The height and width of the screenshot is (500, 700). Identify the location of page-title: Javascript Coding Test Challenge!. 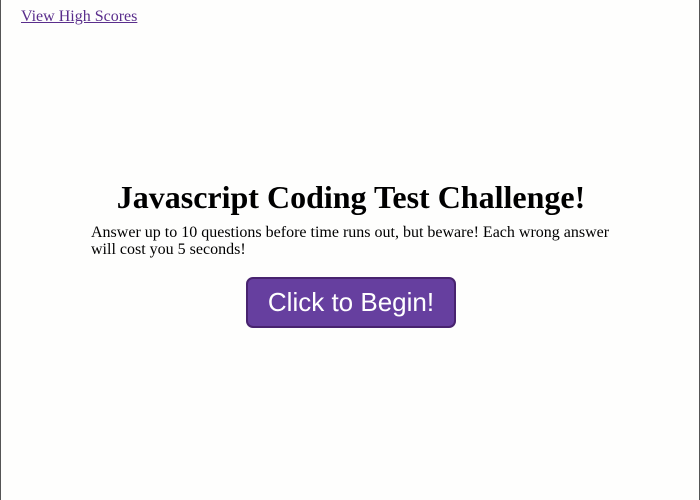
(351, 197).